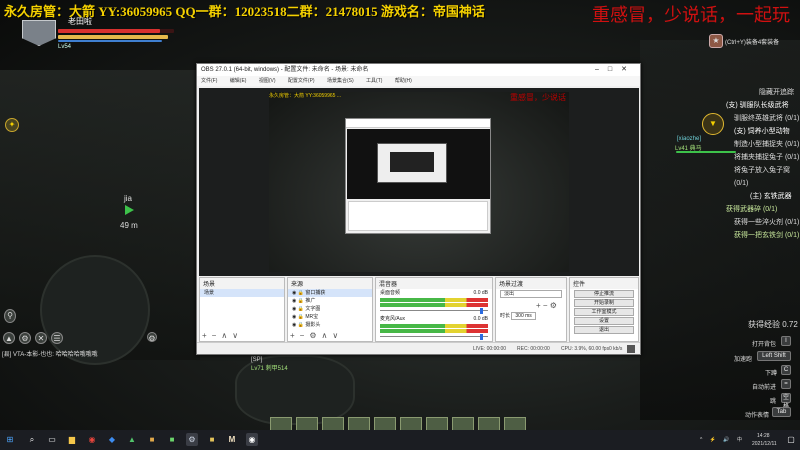 The image size is (800, 450). I want to click on transition-add-remove: + − ⚙, so click(531, 305).